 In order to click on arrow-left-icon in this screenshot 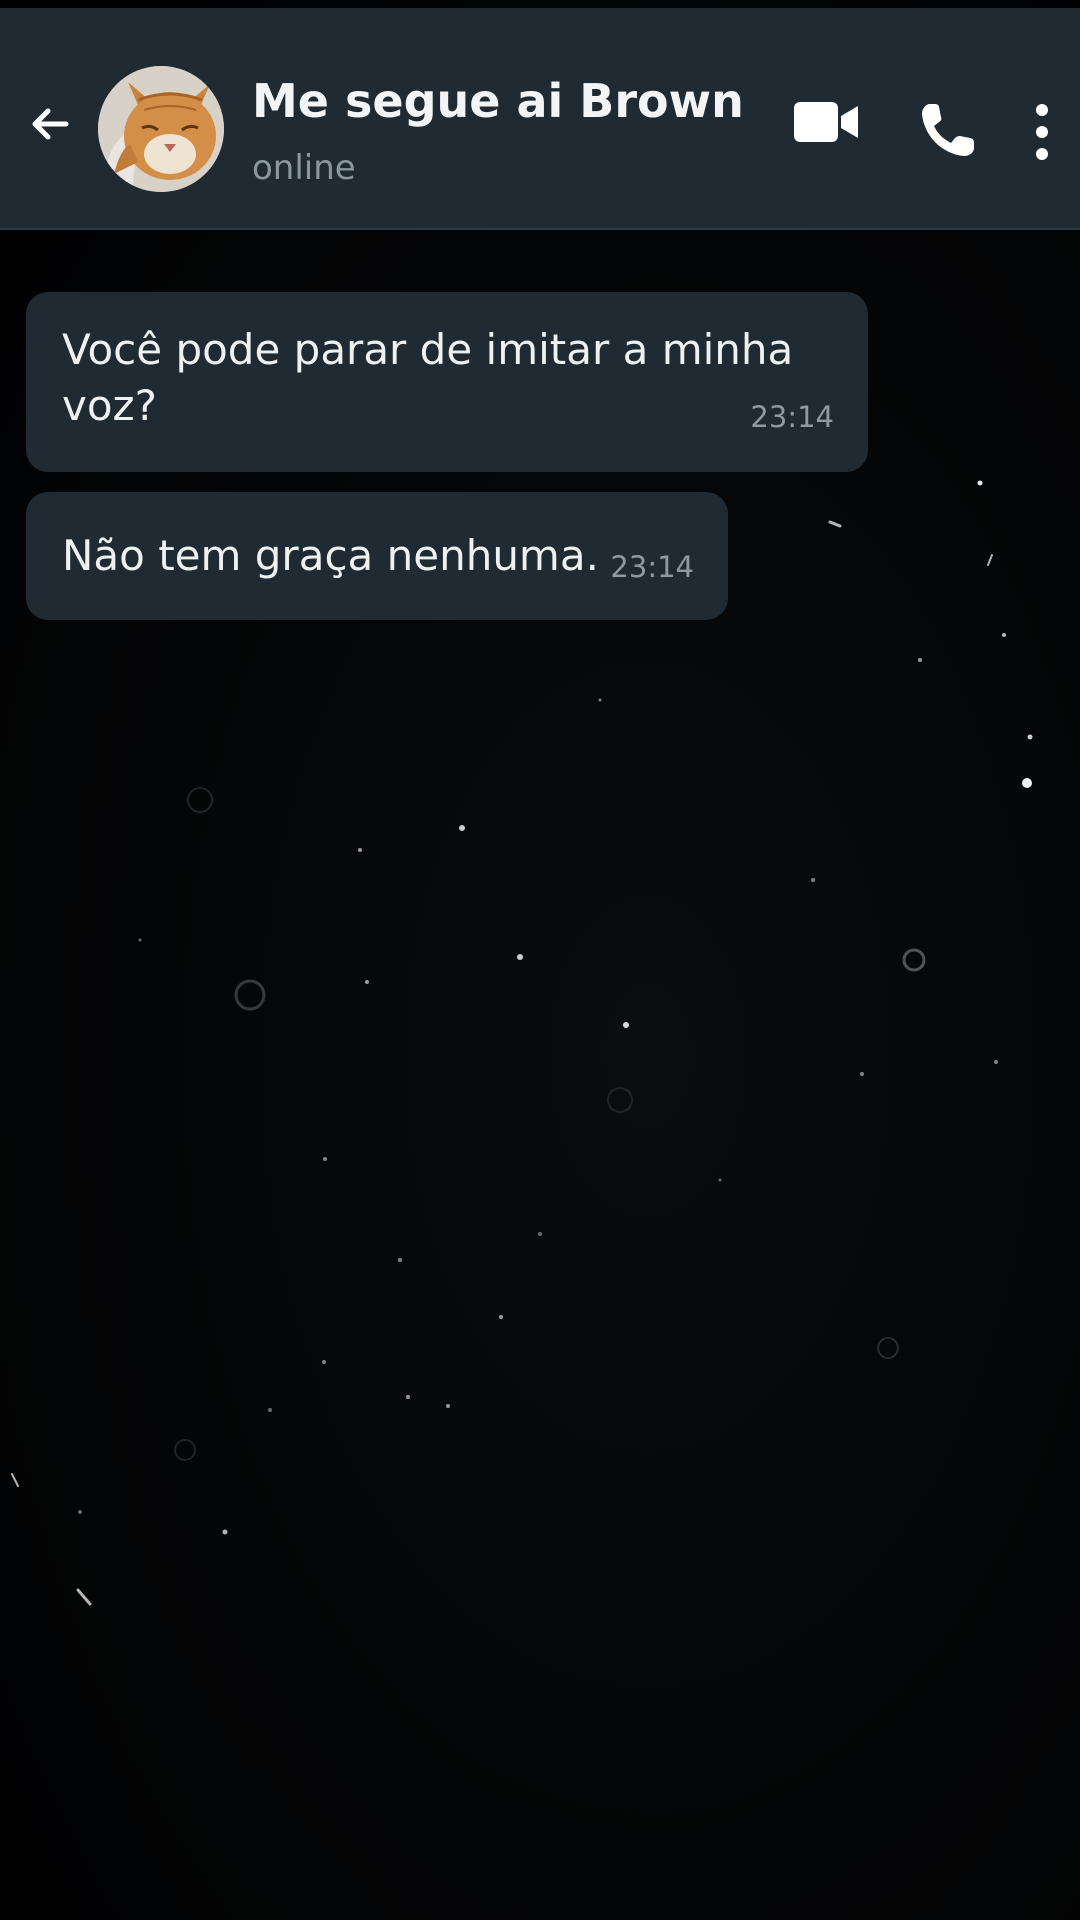, I will do `click(50, 124)`.